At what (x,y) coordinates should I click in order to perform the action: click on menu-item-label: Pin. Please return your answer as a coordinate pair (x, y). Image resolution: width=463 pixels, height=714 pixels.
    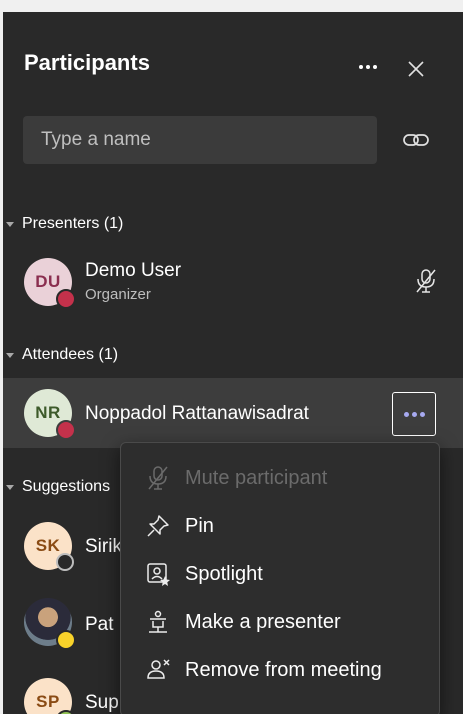
    Looking at the image, I should click on (199, 525).